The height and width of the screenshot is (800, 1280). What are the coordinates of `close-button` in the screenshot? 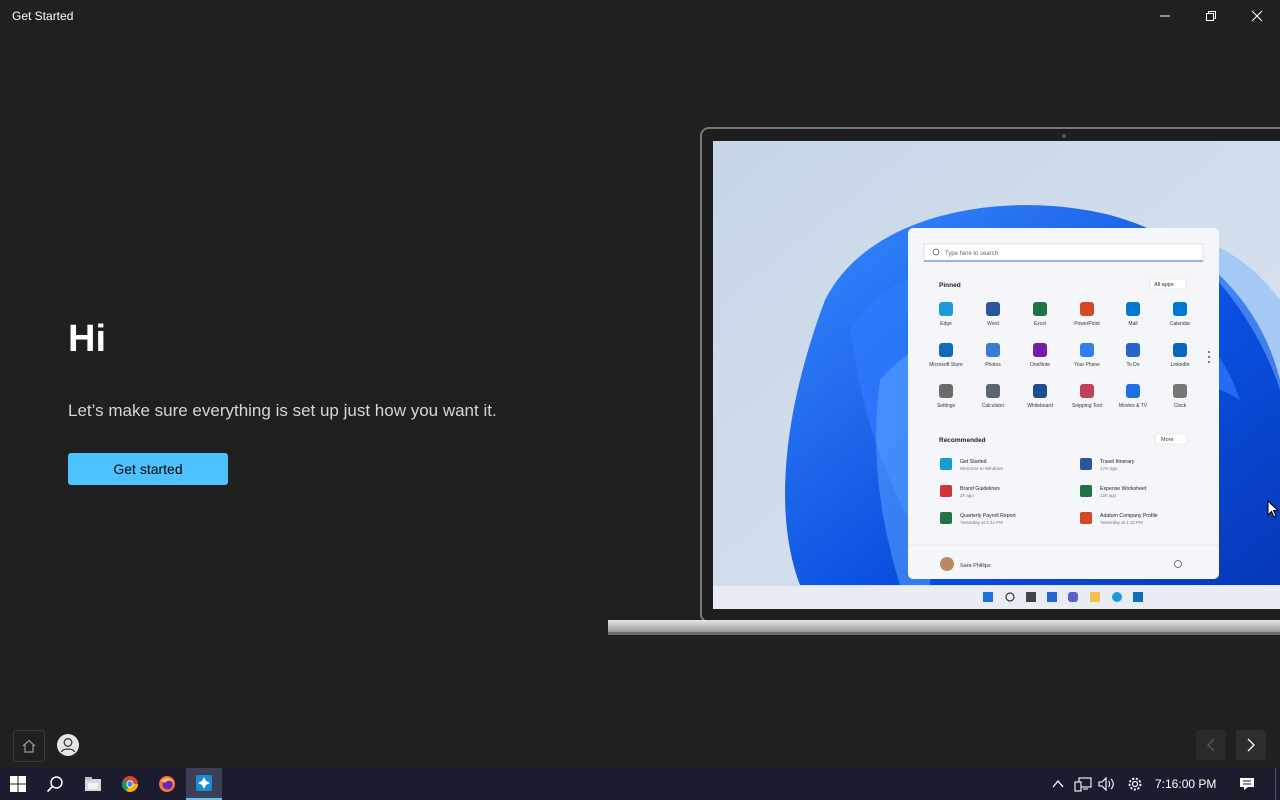 It's located at (1257, 16).